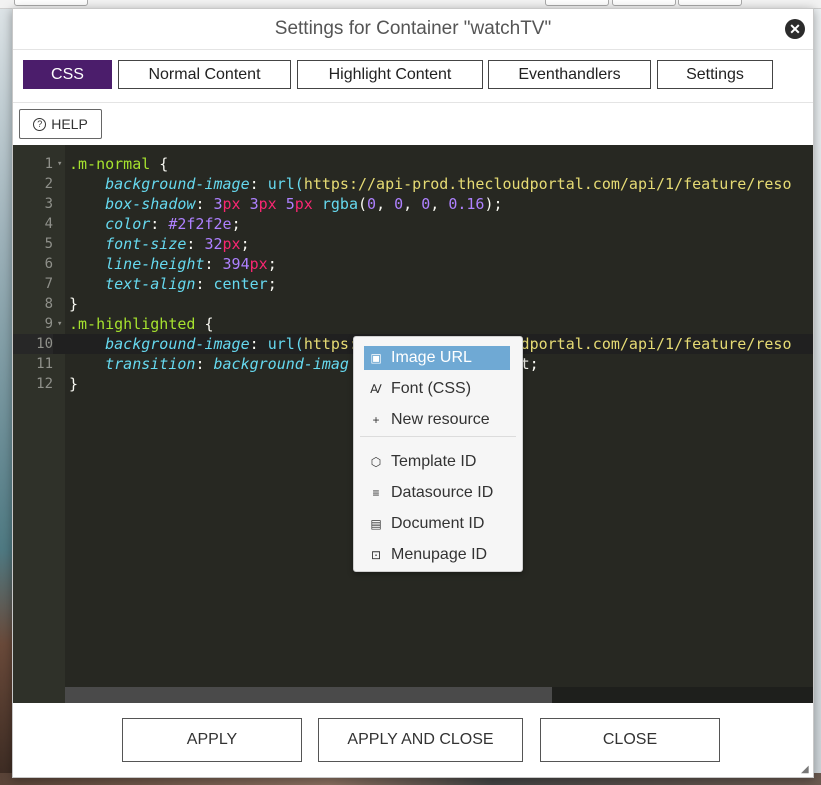 This screenshot has width=821, height=785. What do you see at coordinates (285, 184) in the screenshot?
I see `code-token: url(` at bounding box center [285, 184].